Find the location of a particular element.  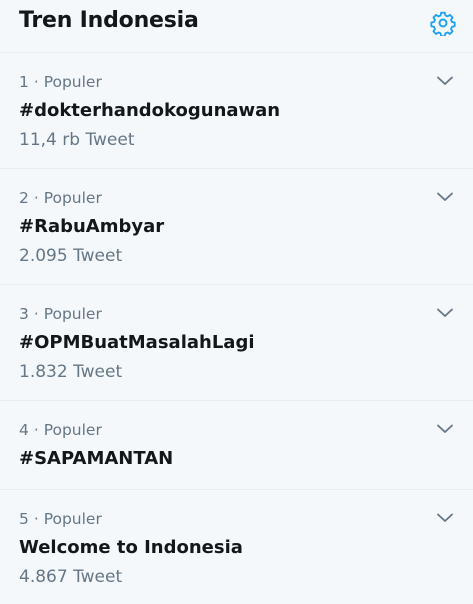

trend-tweet-count: 2.095 Tweet is located at coordinates (71, 256).